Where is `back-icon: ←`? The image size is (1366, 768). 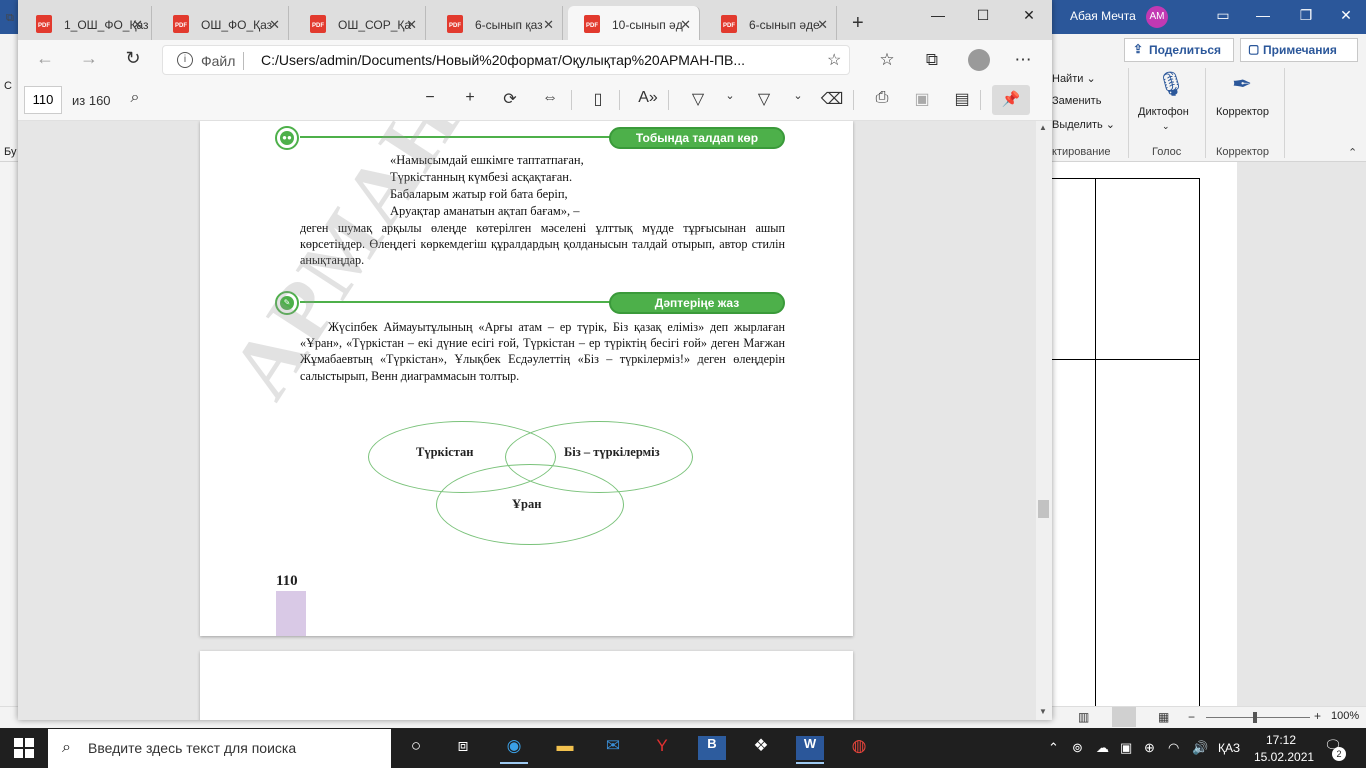 back-icon: ← is located at coordinates (45, 58).